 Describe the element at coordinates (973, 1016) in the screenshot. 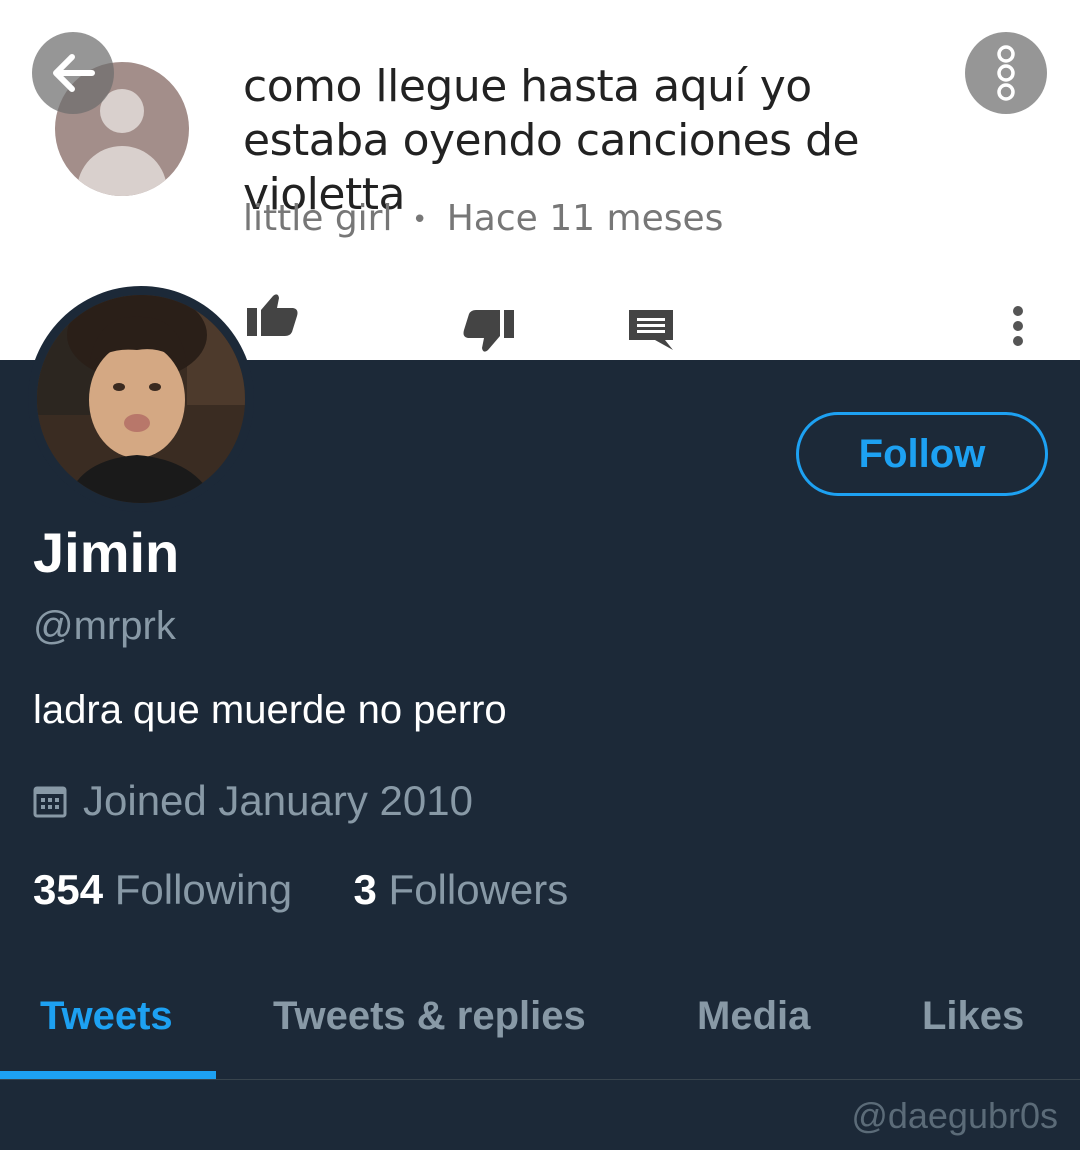

I see `tab-likes: Likes` at that location.